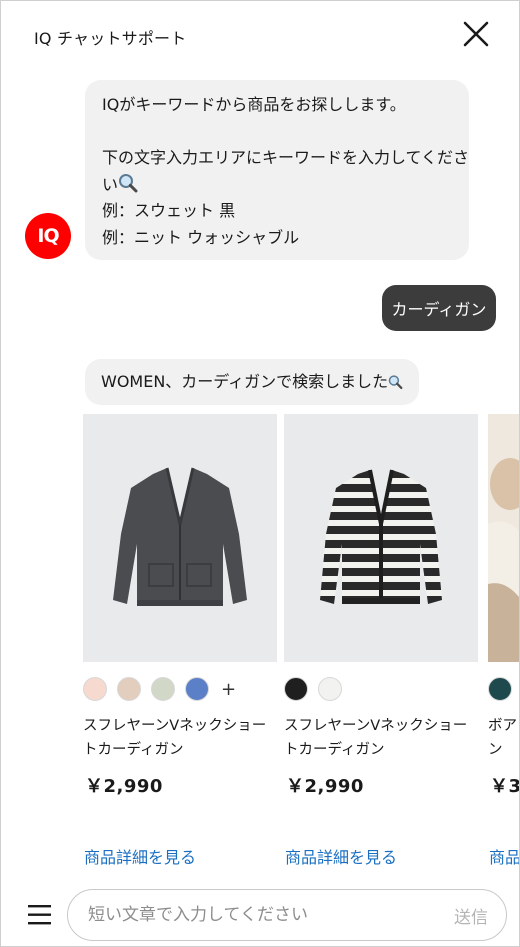  I want to click on message-input, so click(248, 915).